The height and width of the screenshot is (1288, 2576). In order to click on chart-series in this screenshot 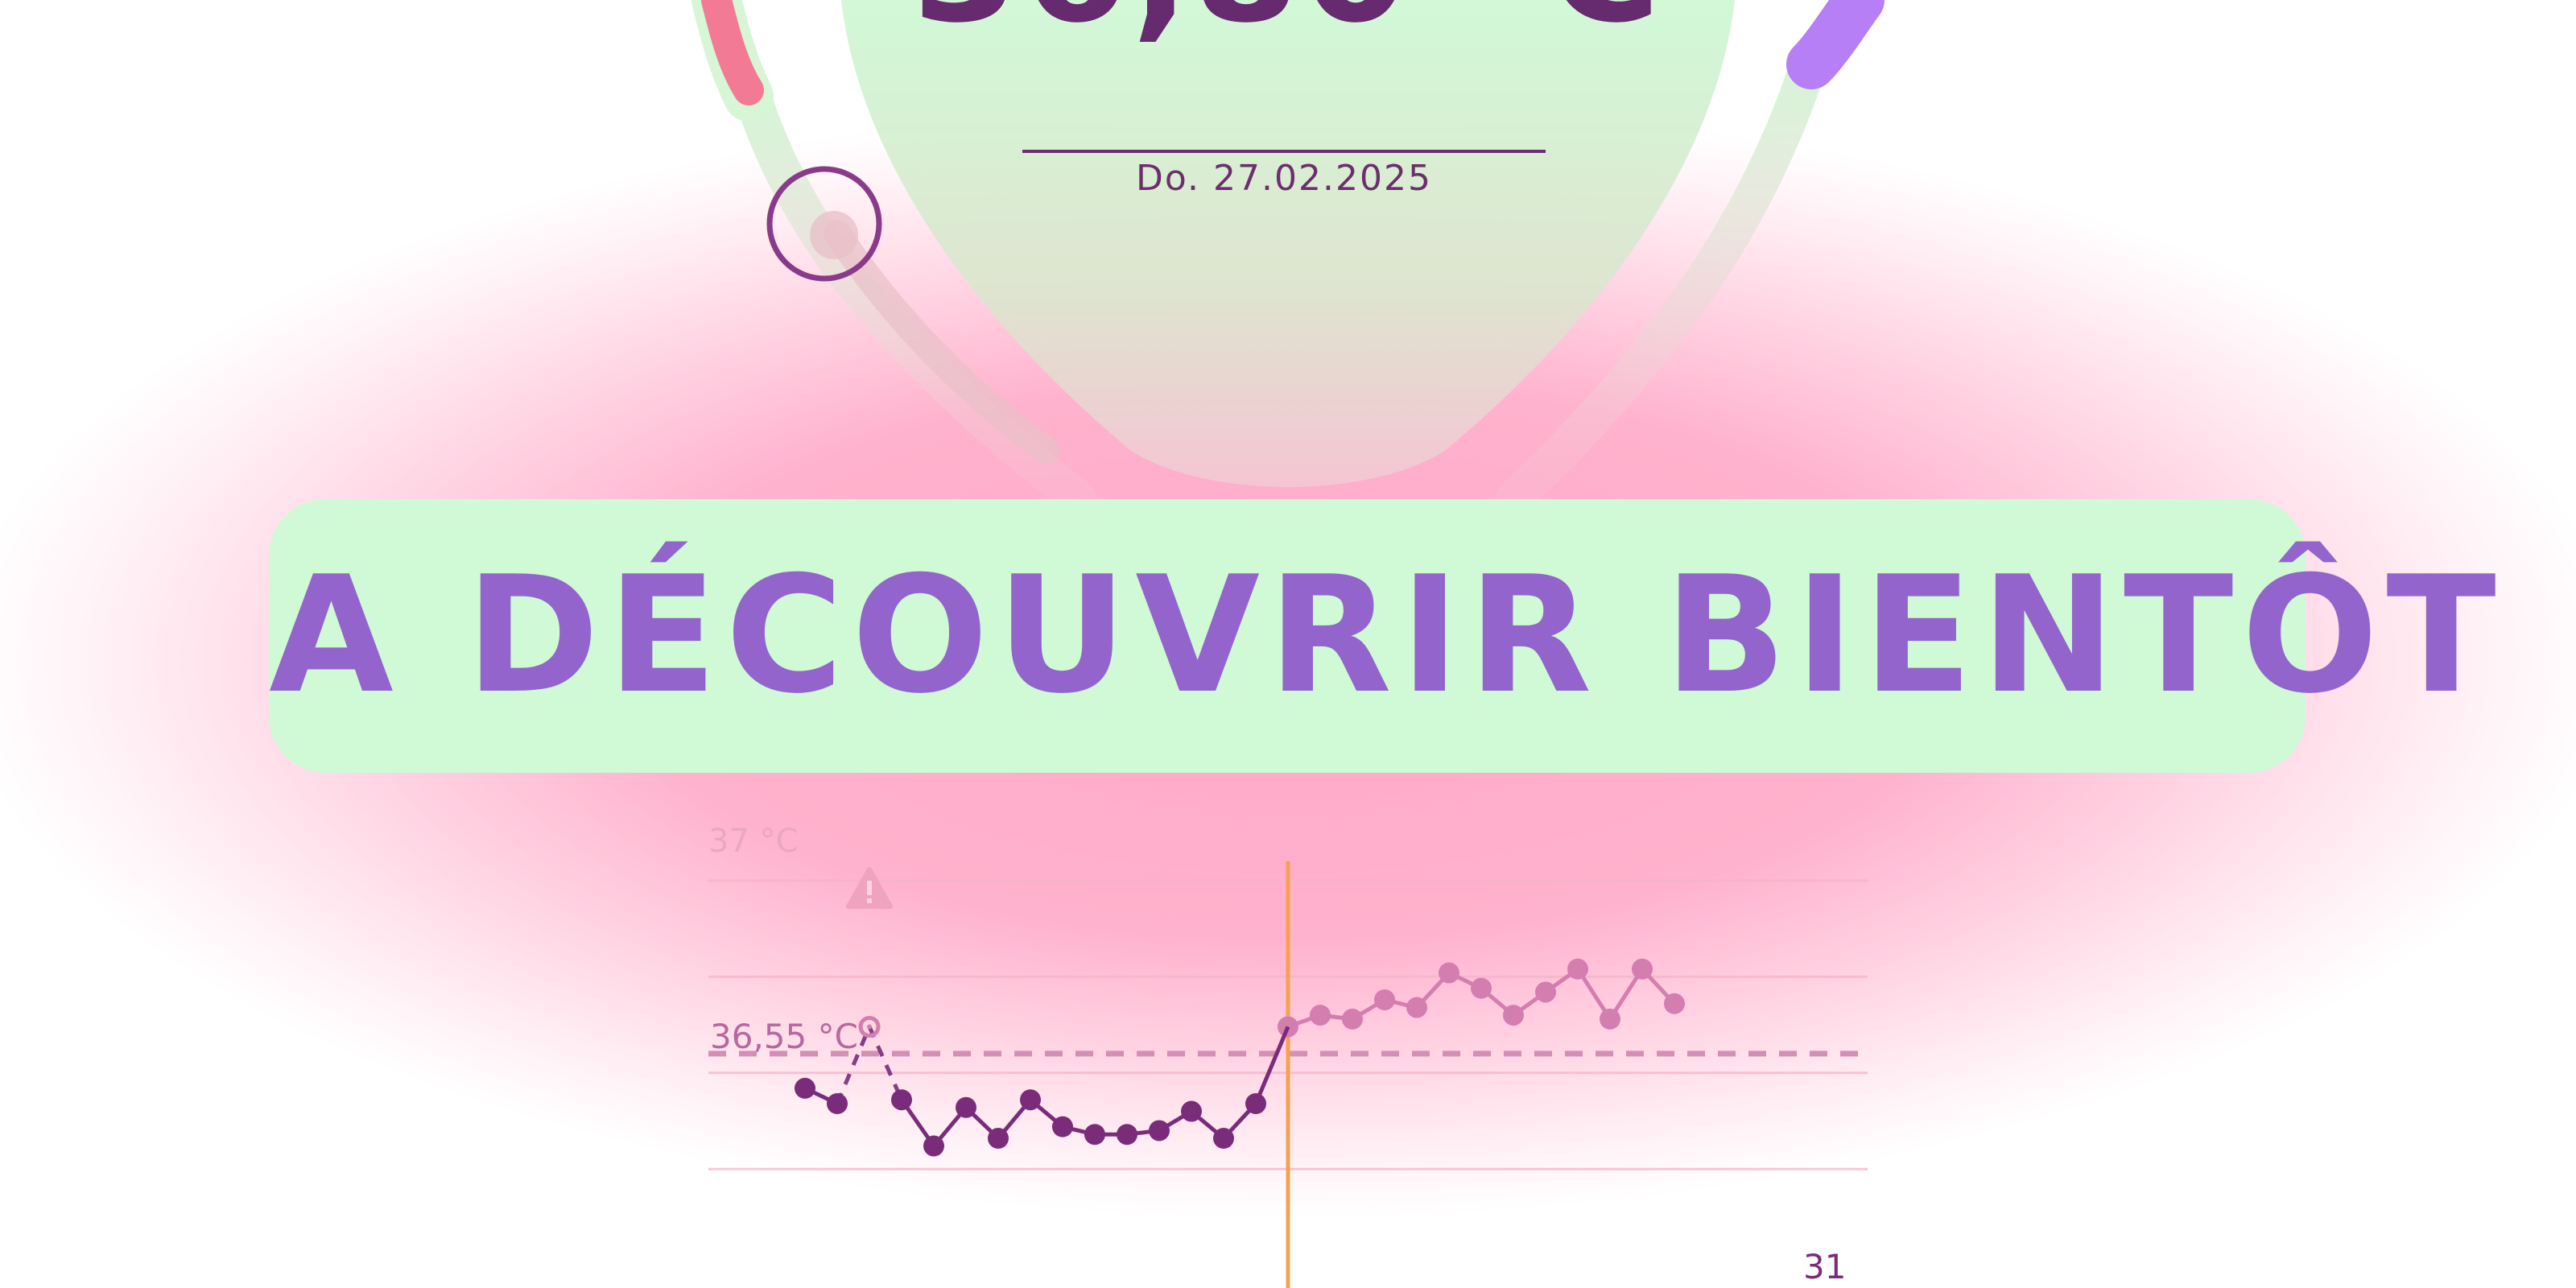, I will do `click(1240, 1057)`.